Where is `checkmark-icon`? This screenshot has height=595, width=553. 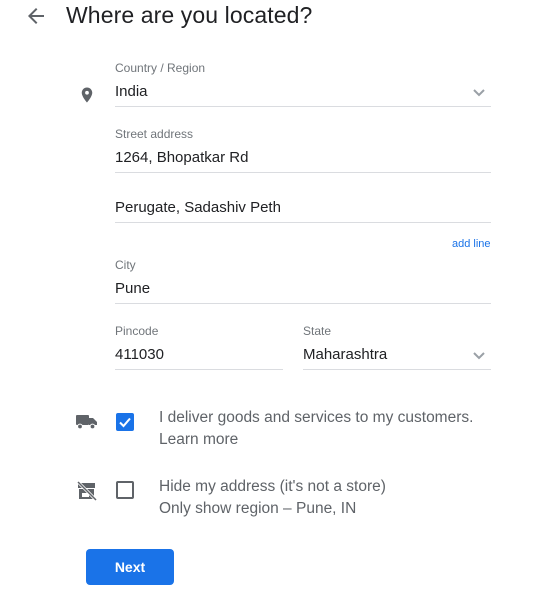
checkmark-icon is located at coordinates (125, 422).